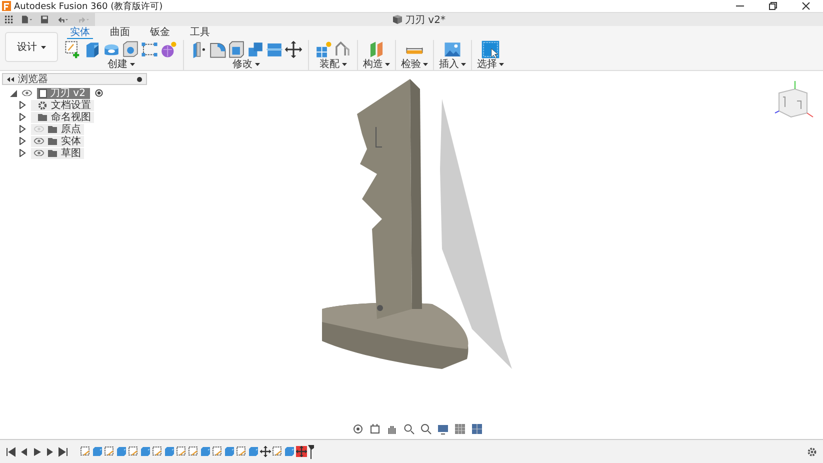 The width and height of the screenshot is (823, 463). I want to click on form-icon, so click(168, 49).